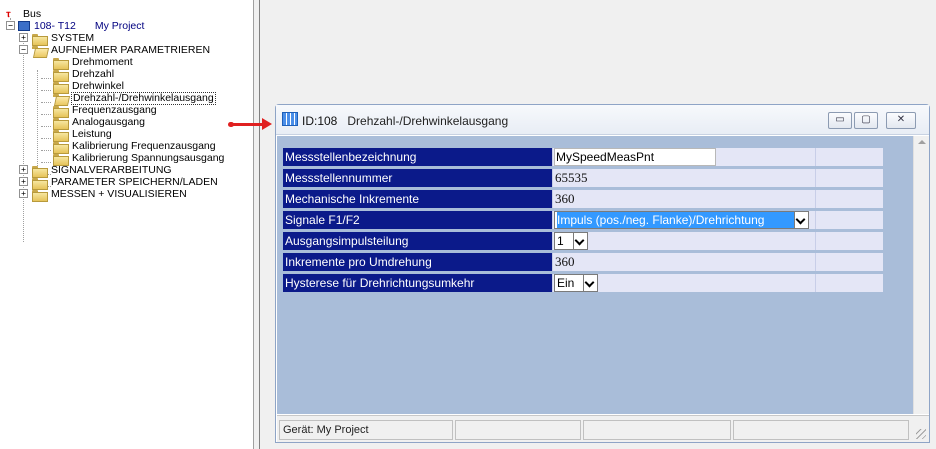  What do you see at coordinates (418, 157) in the screenshot?
I see `param-label: Messstellenbezeichnung` at bounding box center [418, 157].